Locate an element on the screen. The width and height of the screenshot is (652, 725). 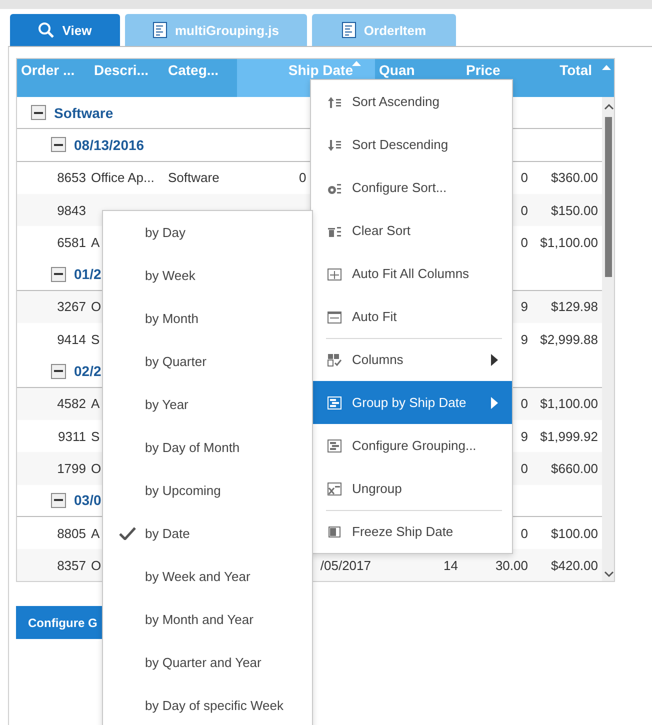
table-cell: Software is located at coordinates (194, 178).